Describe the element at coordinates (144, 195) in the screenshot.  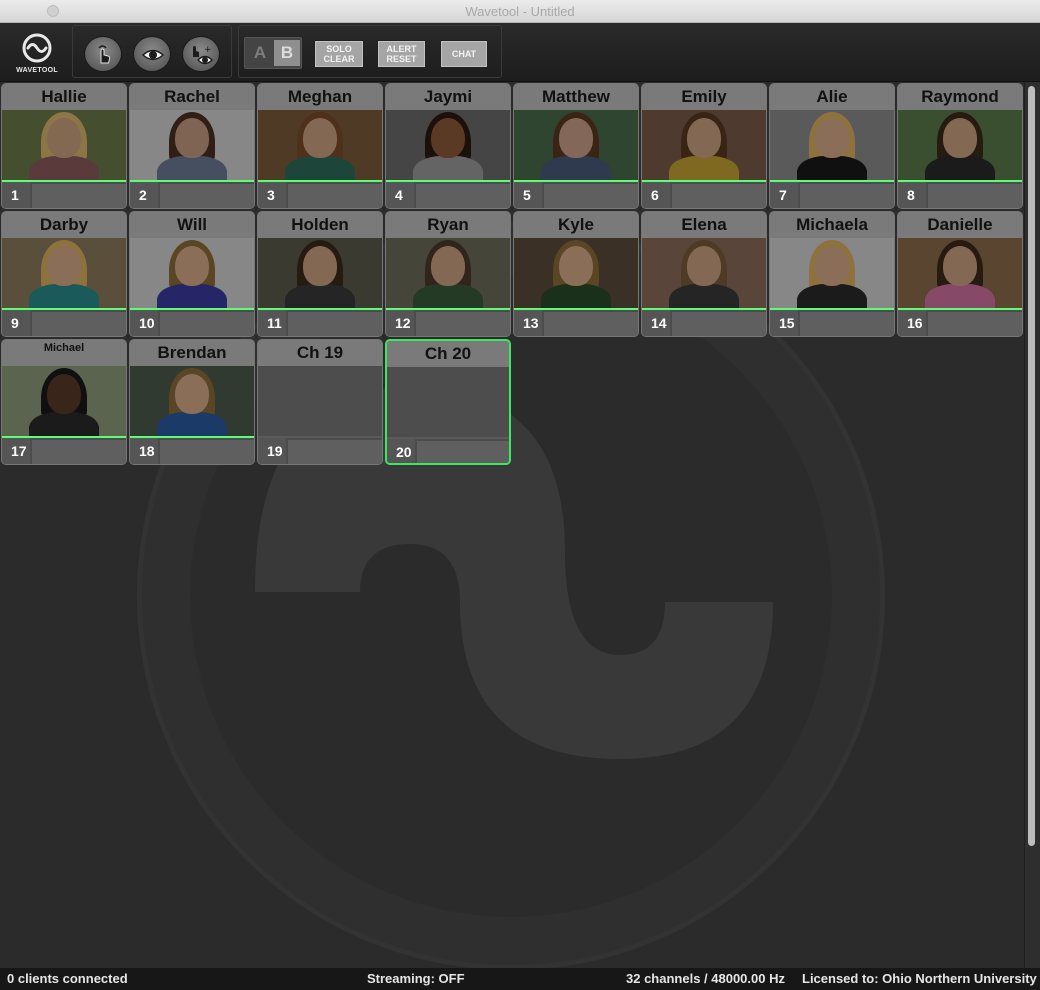
I see `channel-number: 2` at that location.